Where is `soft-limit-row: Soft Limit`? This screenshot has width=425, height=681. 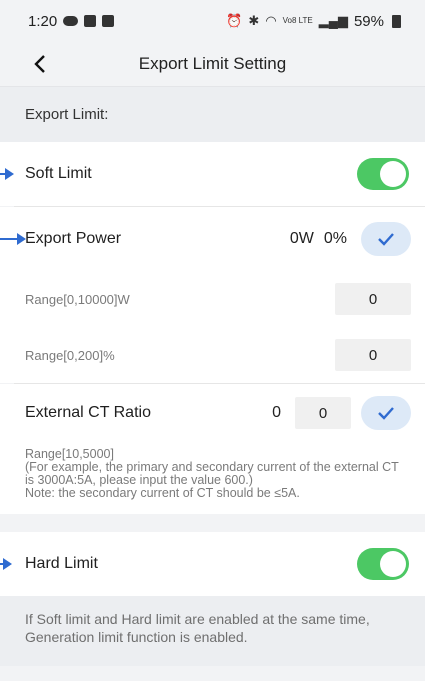 soft-limit-row: Soft Limit is located at coordinates (212, 174).